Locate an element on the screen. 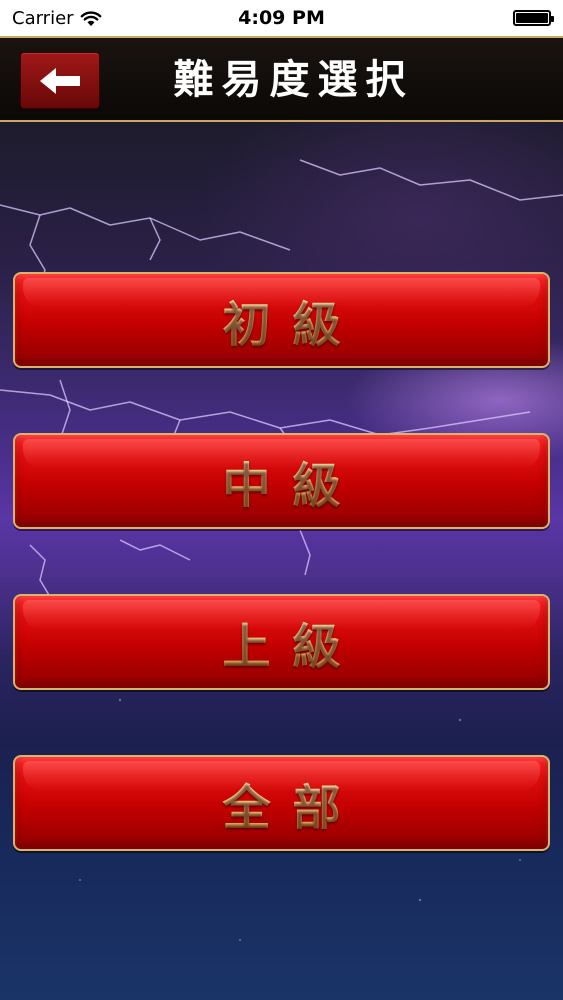  level-label: 中級 is located at coordinates (281, 481).